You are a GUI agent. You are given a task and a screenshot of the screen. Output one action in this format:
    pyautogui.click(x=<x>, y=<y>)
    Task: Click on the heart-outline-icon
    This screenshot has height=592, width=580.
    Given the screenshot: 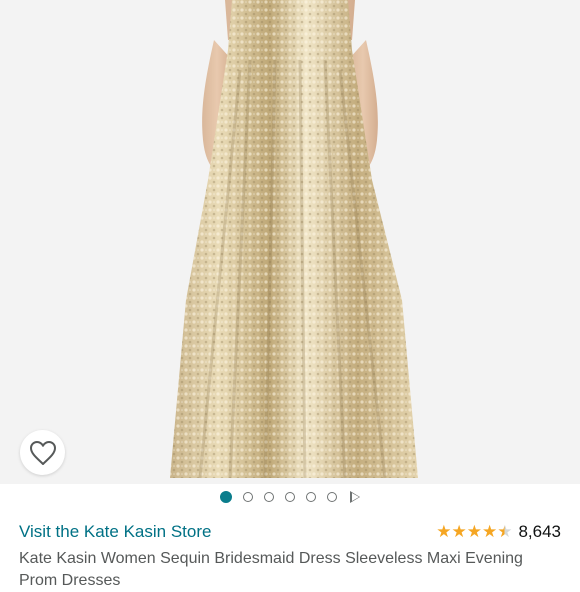 What is the action you would take?
    pyautogui.click(x=42, y=452)
    